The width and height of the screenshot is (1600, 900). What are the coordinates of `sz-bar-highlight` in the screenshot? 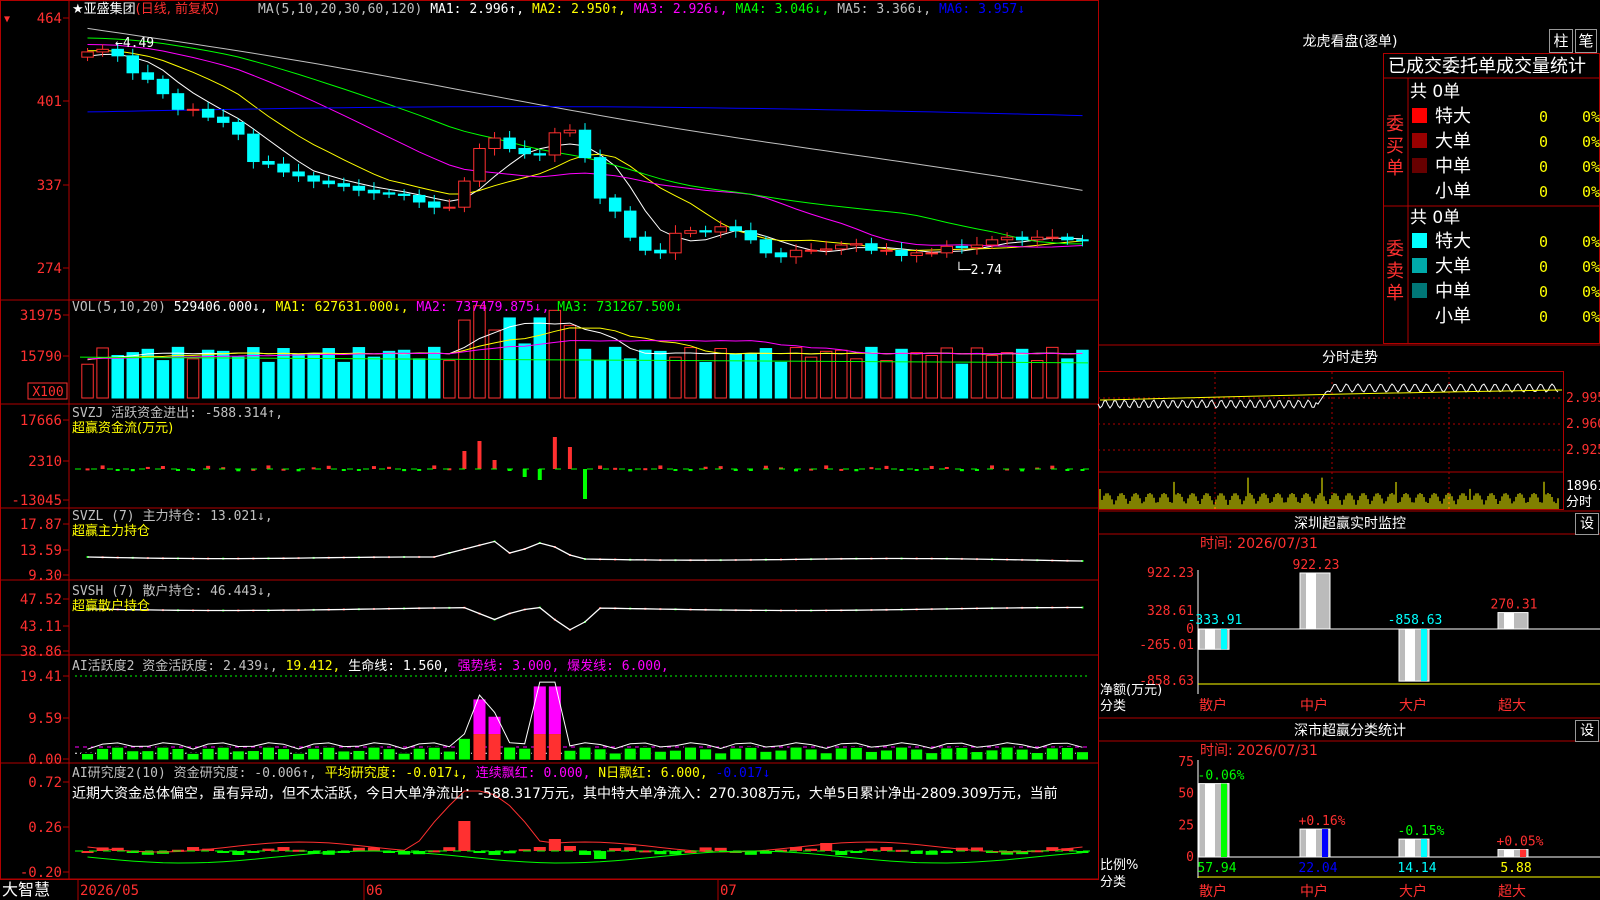 It's located at (1509, 620).